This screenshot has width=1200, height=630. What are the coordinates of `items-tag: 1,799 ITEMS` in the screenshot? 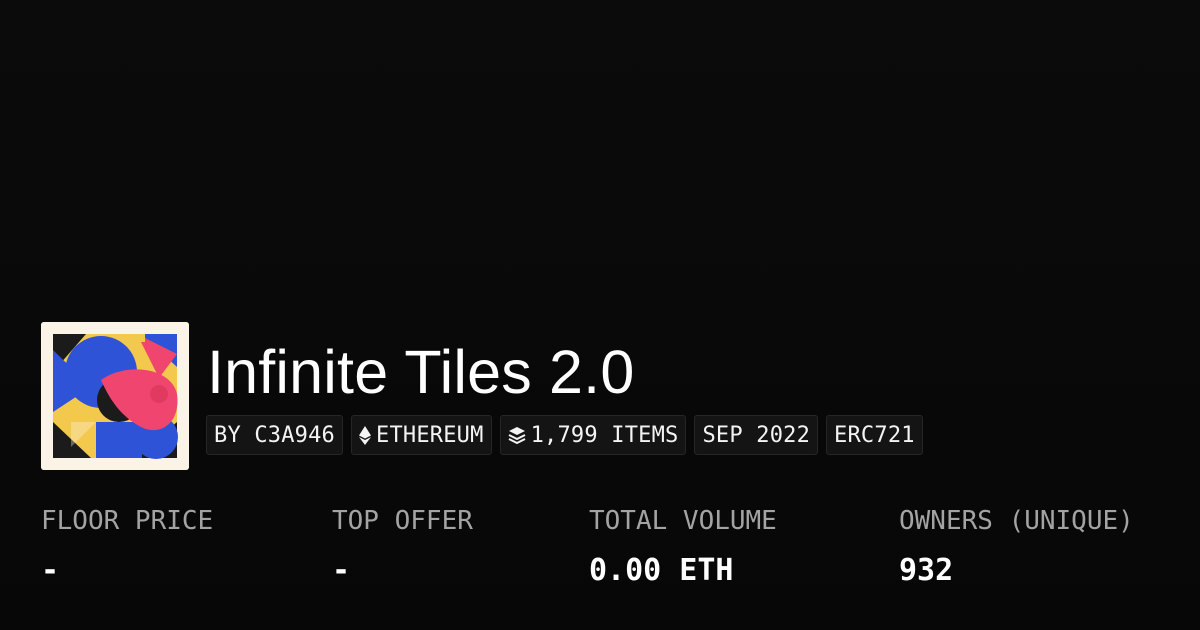 It's located at (593, 435).